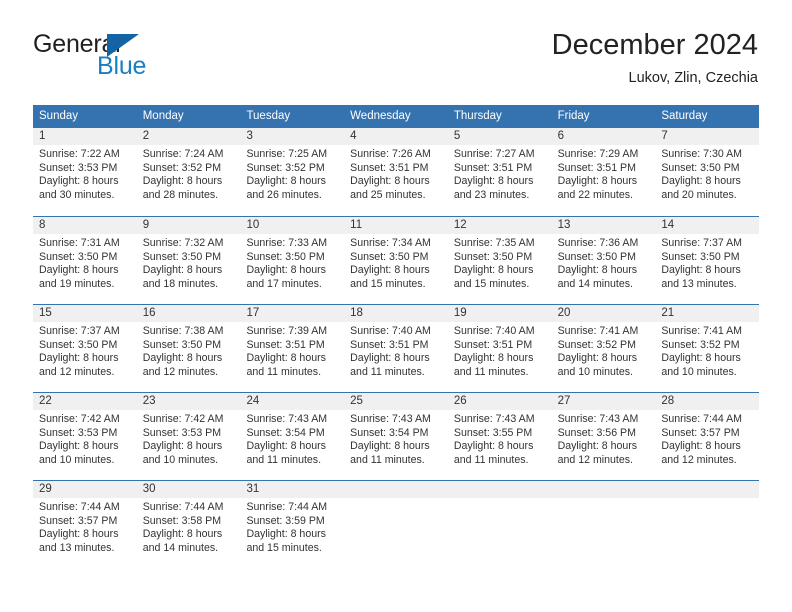 This screenshot has width=792, height=612. What do you see at coordinates (699, 194) in the screenshot?
I see `day-daylight-text: and 20 minutes.` at bounding box center [699, 194].